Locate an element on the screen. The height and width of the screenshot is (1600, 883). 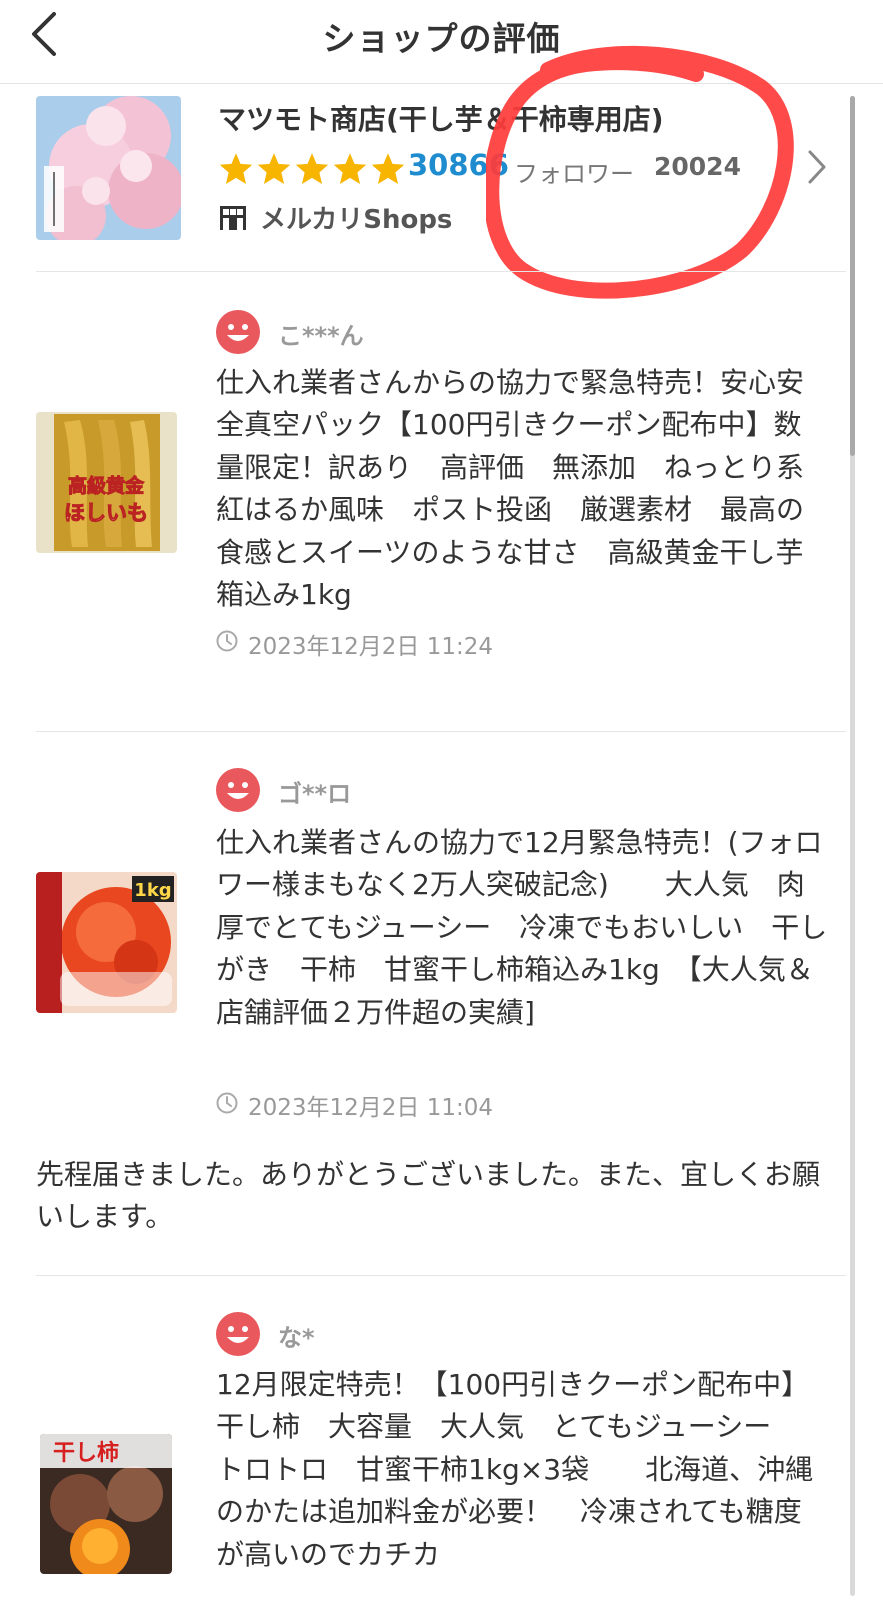
svg-text: 干し柿 is located at coordinates (86, 1453).